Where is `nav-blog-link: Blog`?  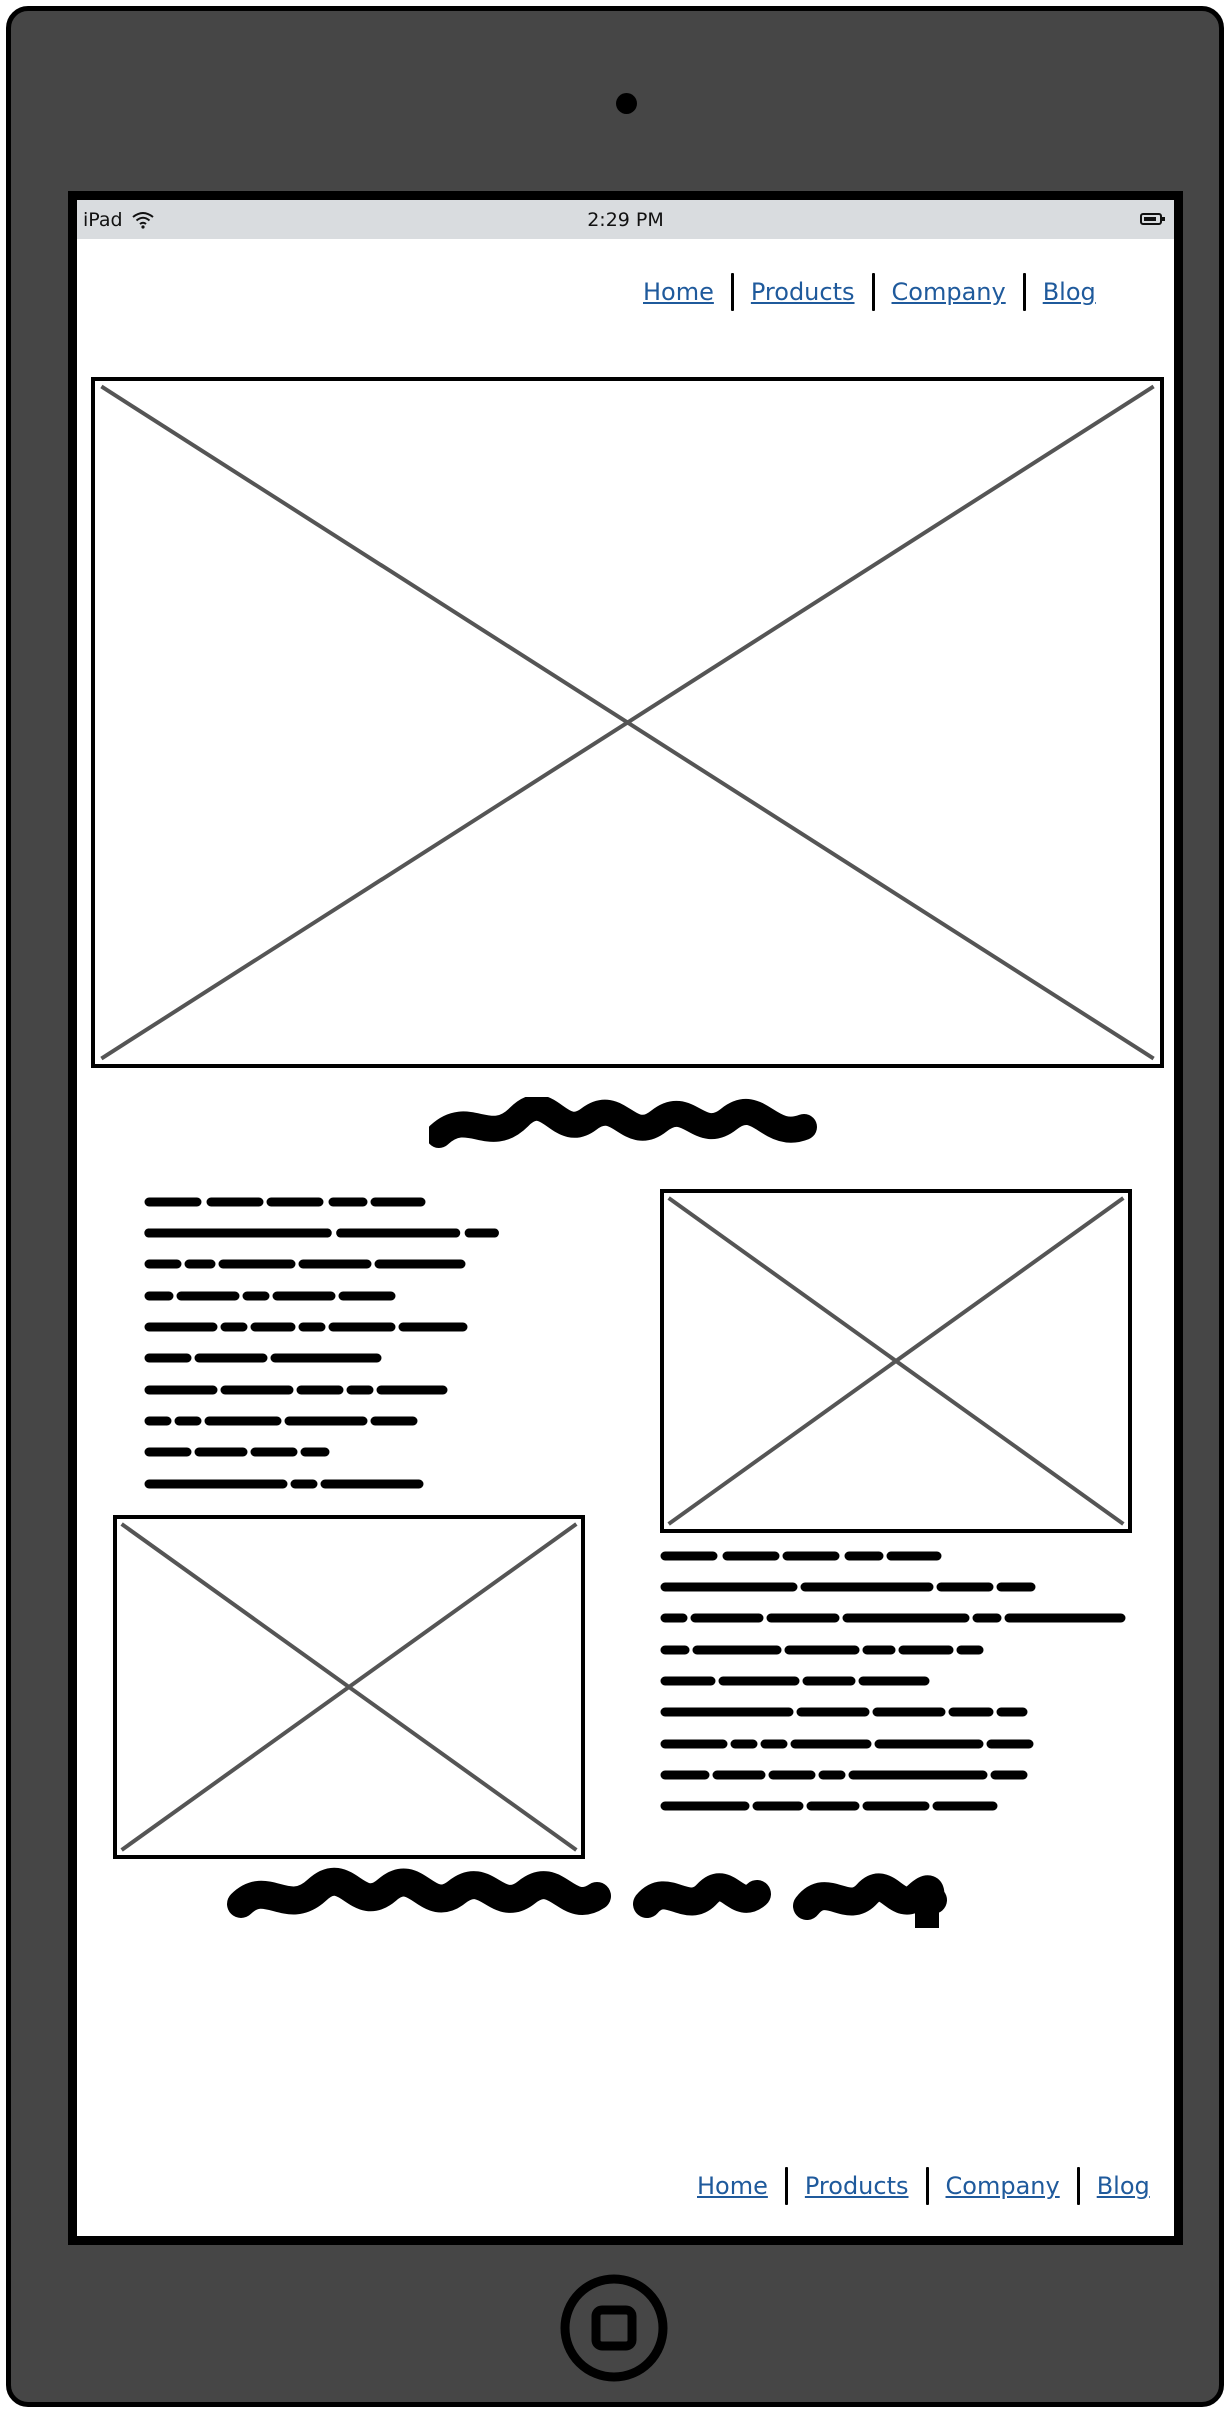
nav-blog-link: Blog is located at coordinates (1069, 292).